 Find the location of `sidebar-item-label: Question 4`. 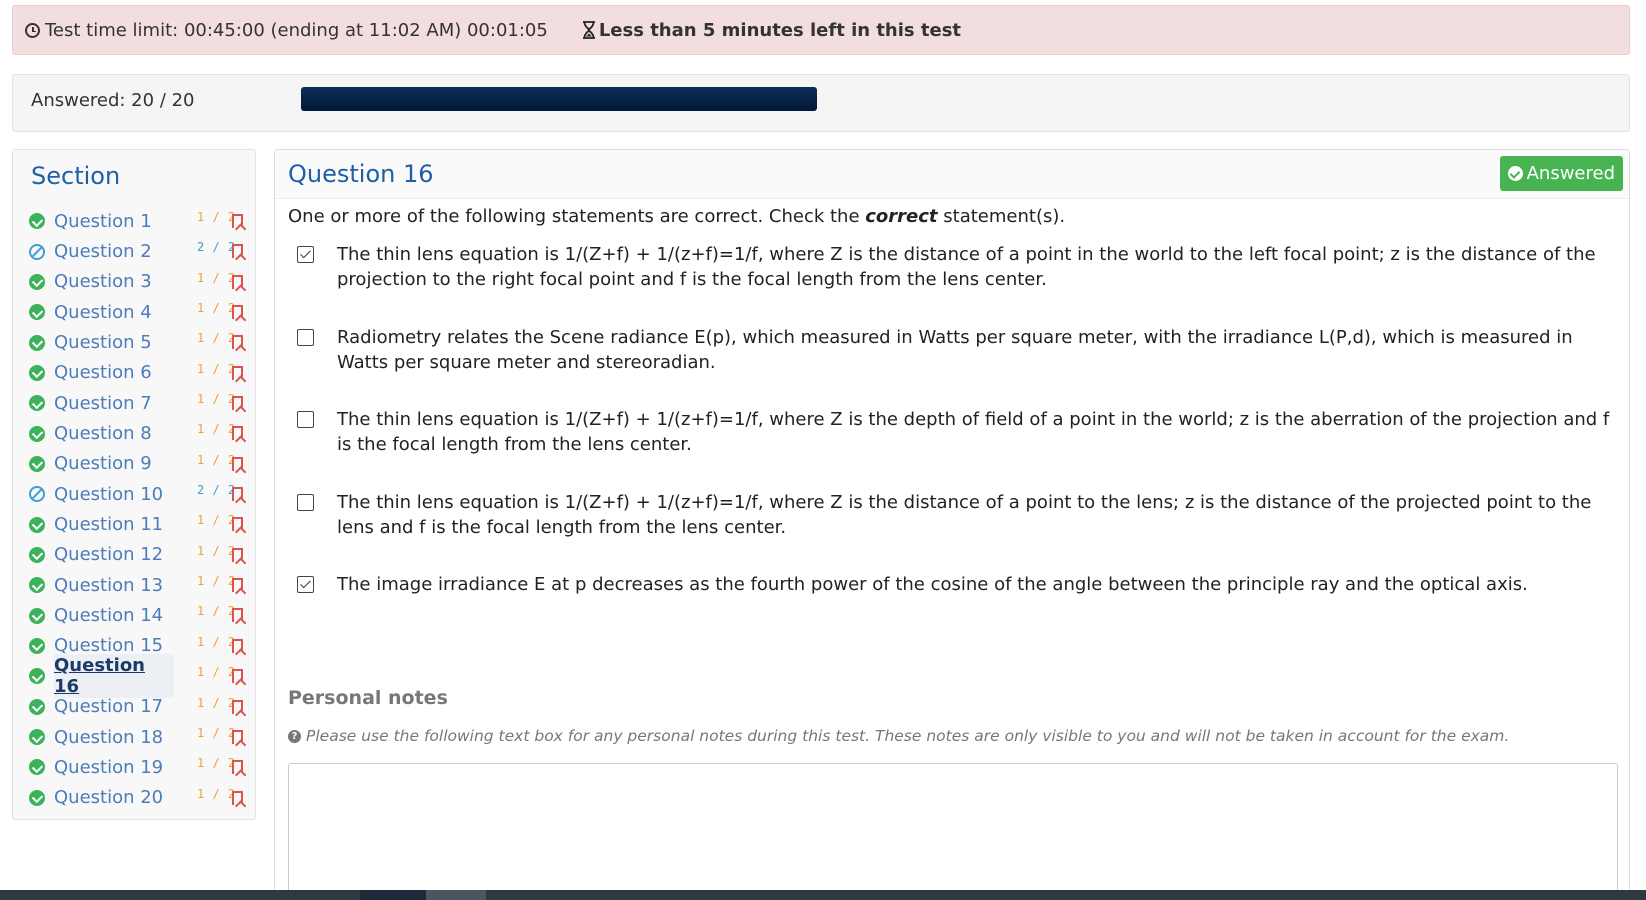

sidebar-item-label: Question 4 is located at coordinates (114, 312).